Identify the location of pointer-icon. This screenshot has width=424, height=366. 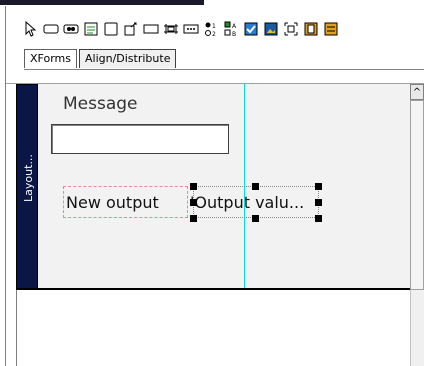
(31, 29).